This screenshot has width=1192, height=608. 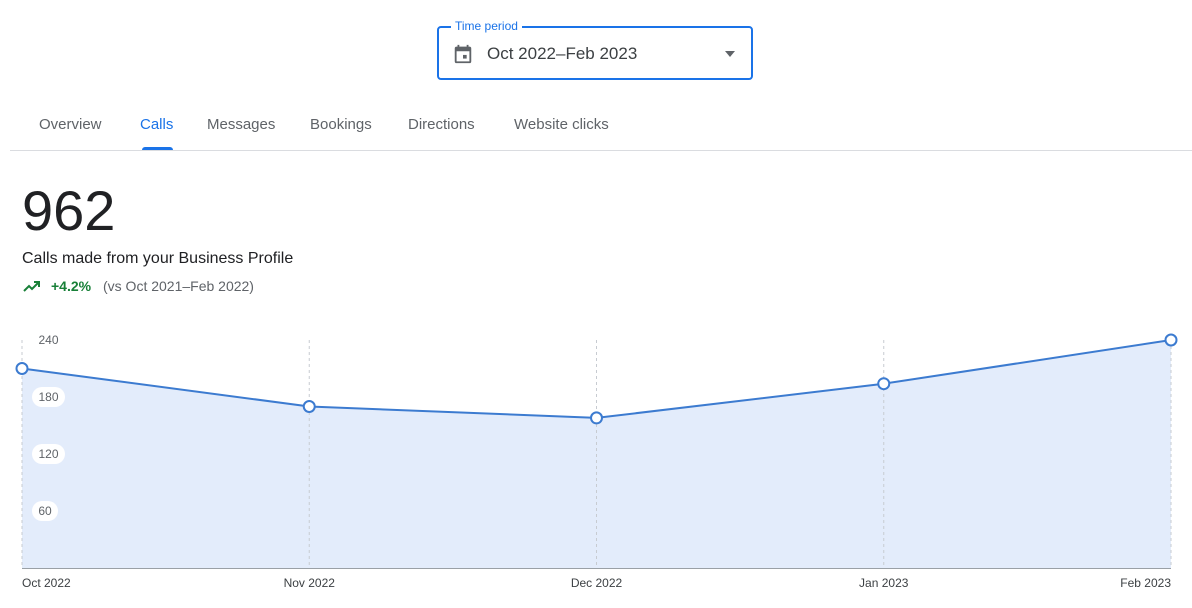 I want to click on metric-description: Calls made from your Business Profile, so click(x=158, y=258).